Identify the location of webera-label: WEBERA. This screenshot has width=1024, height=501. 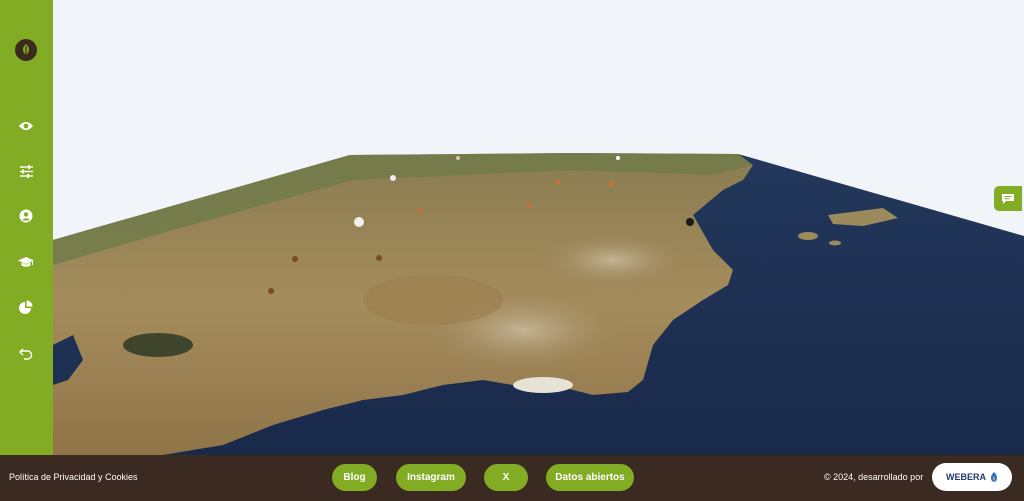
(966, 477).